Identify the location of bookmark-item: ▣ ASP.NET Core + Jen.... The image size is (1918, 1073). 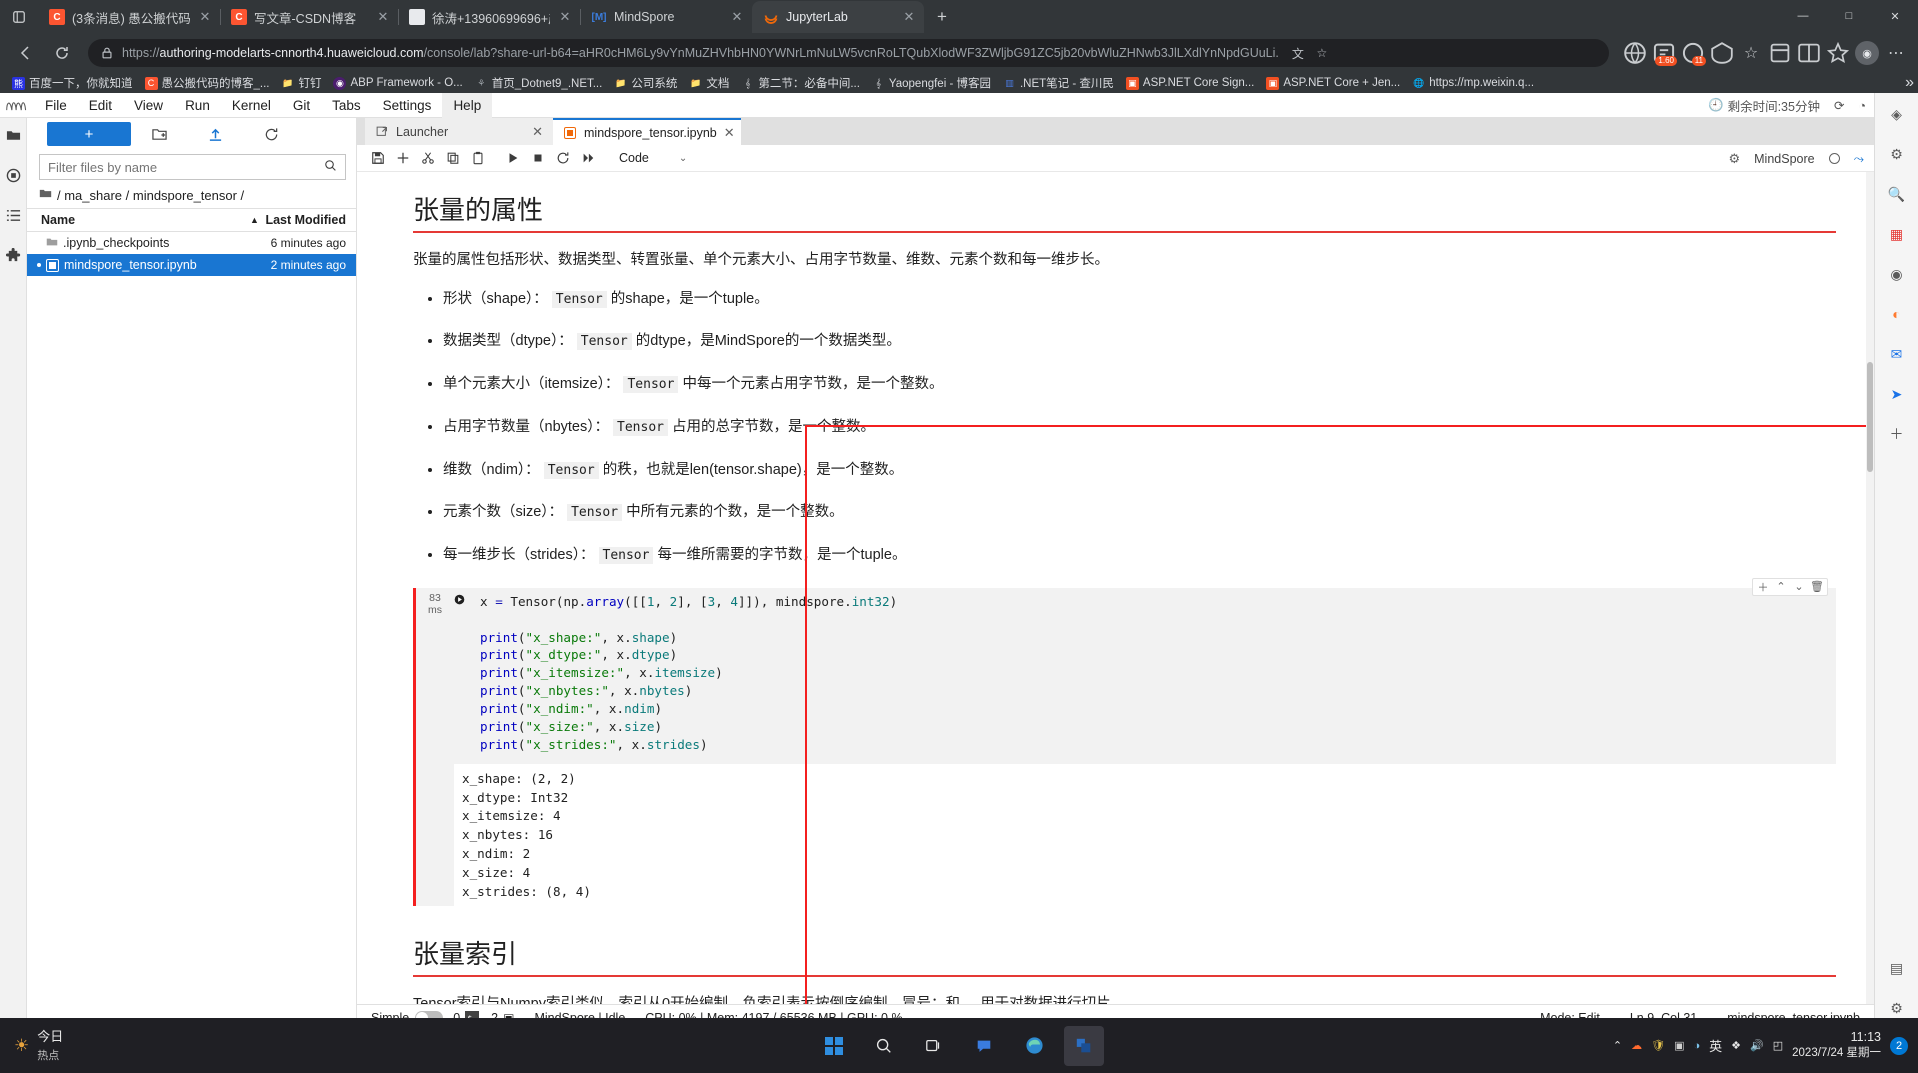
(1333, 83).